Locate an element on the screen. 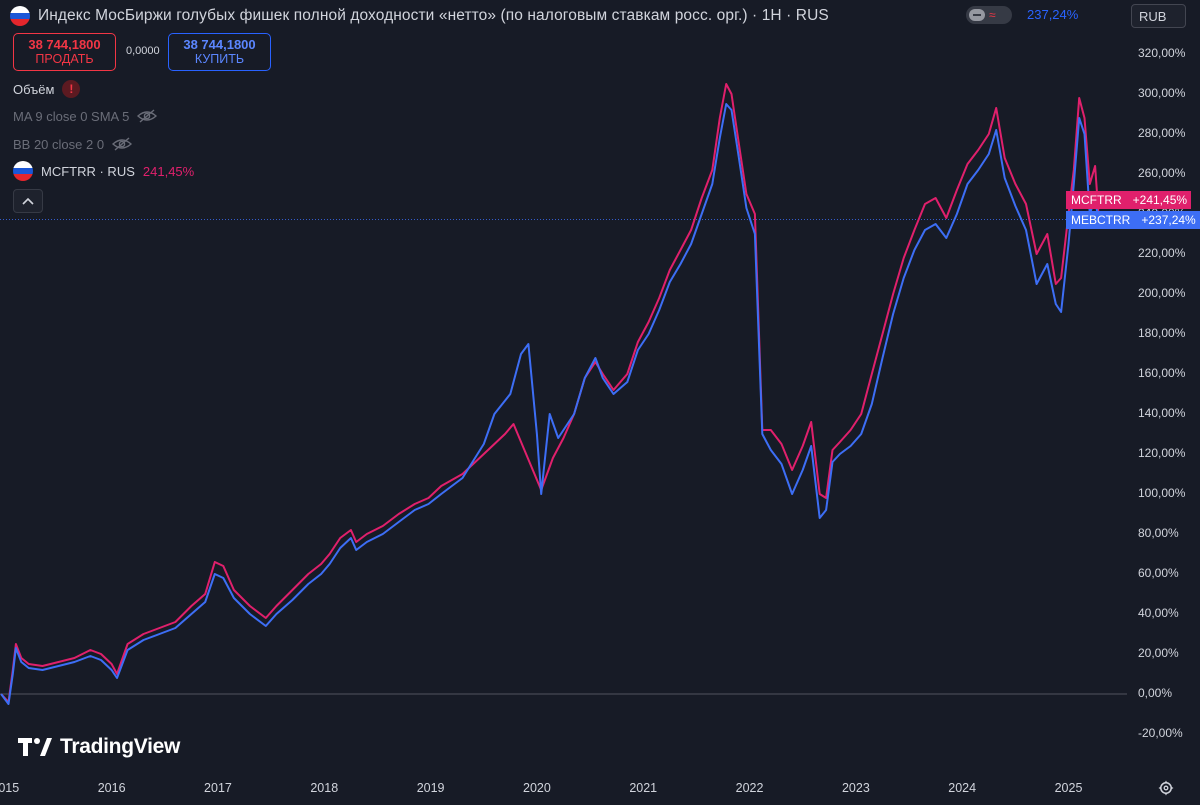  y-tick-label: 220,00% is located at coordinates (1162, 253).